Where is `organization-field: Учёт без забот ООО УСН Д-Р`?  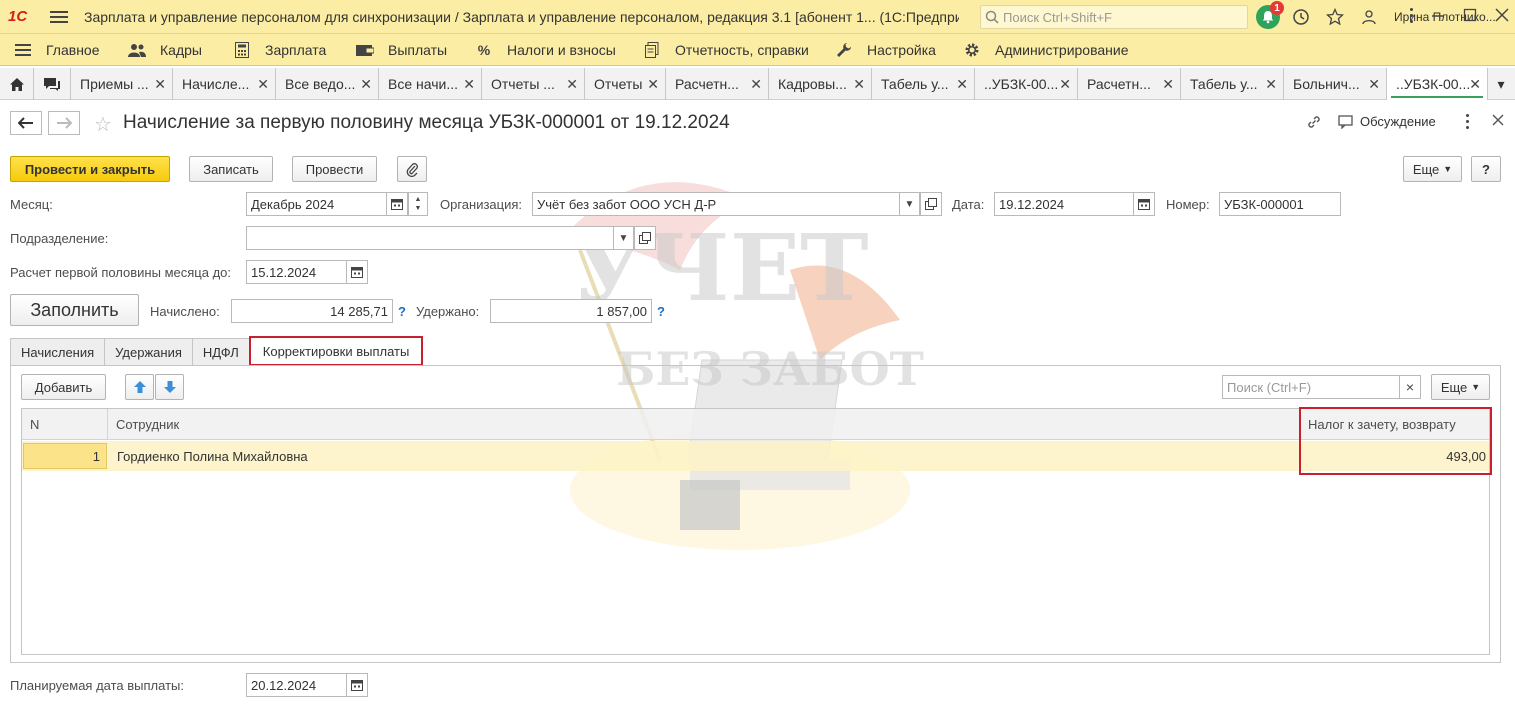 organization-field: Учёт без забот ООО УСН Д-Р is located at coordinates (716, 204).